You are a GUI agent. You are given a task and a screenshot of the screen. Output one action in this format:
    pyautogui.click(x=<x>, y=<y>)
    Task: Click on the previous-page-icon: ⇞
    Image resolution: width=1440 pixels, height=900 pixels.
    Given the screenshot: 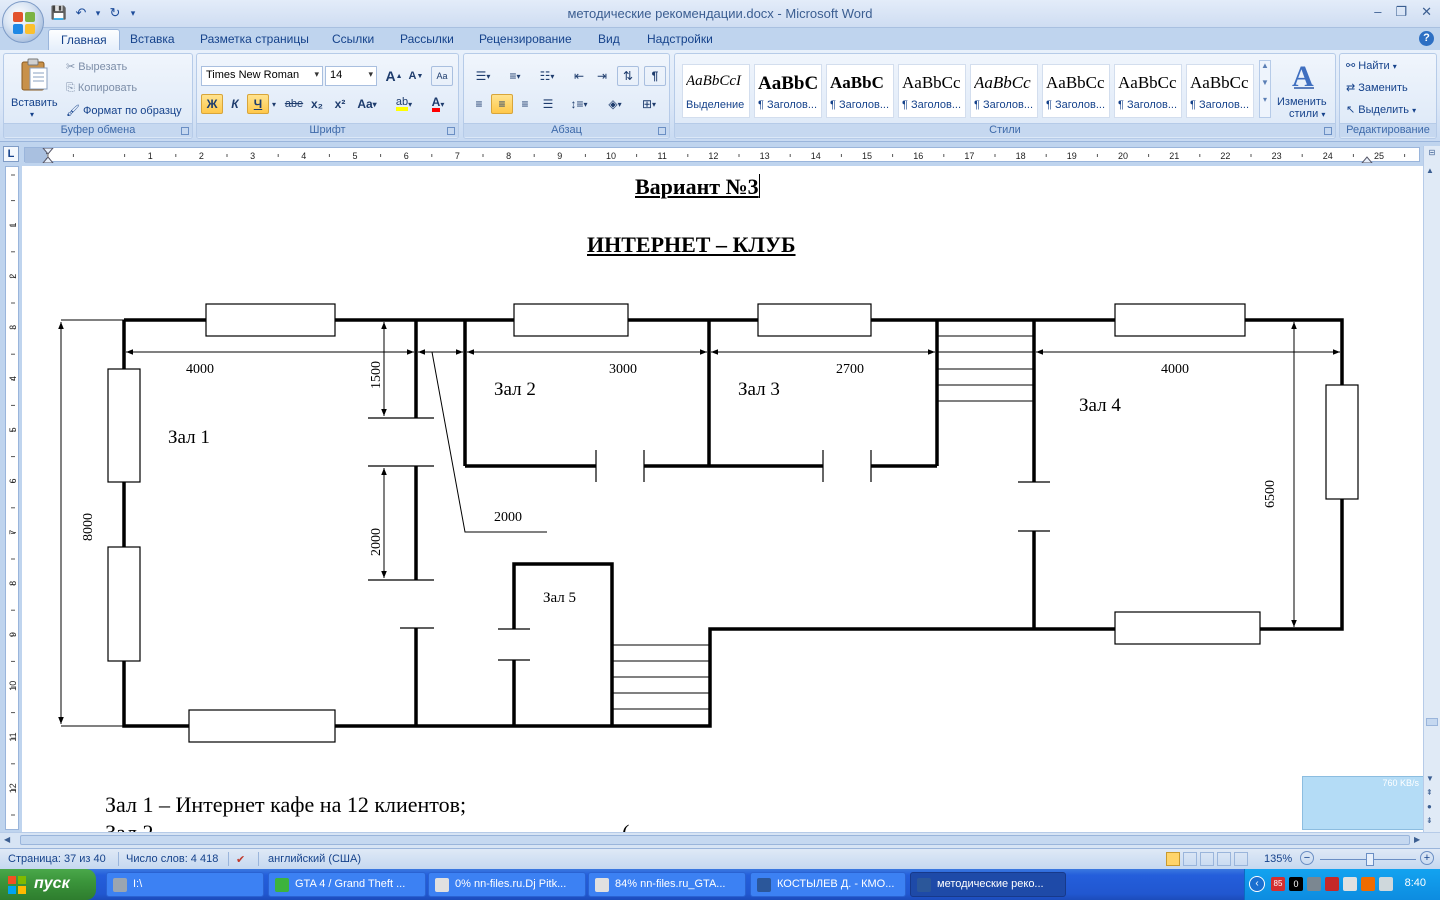 What is the action you would take?
    pyautogui.click(x=1429, y=792)
    